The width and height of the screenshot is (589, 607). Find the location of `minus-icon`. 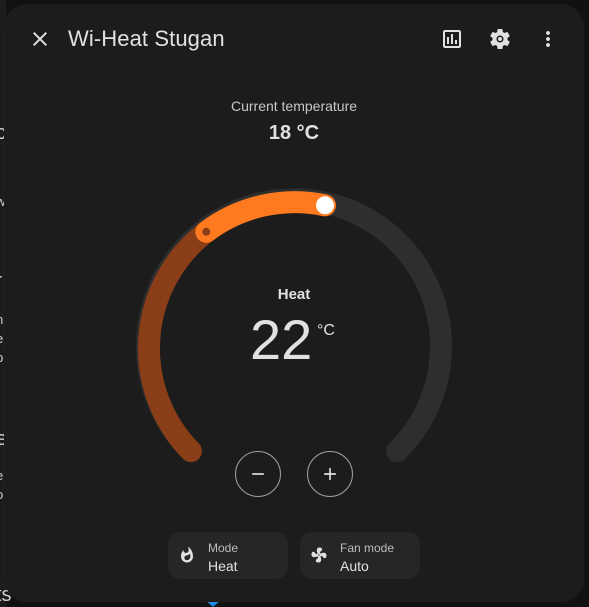

minus-icon is located at coordinates (258, 474).